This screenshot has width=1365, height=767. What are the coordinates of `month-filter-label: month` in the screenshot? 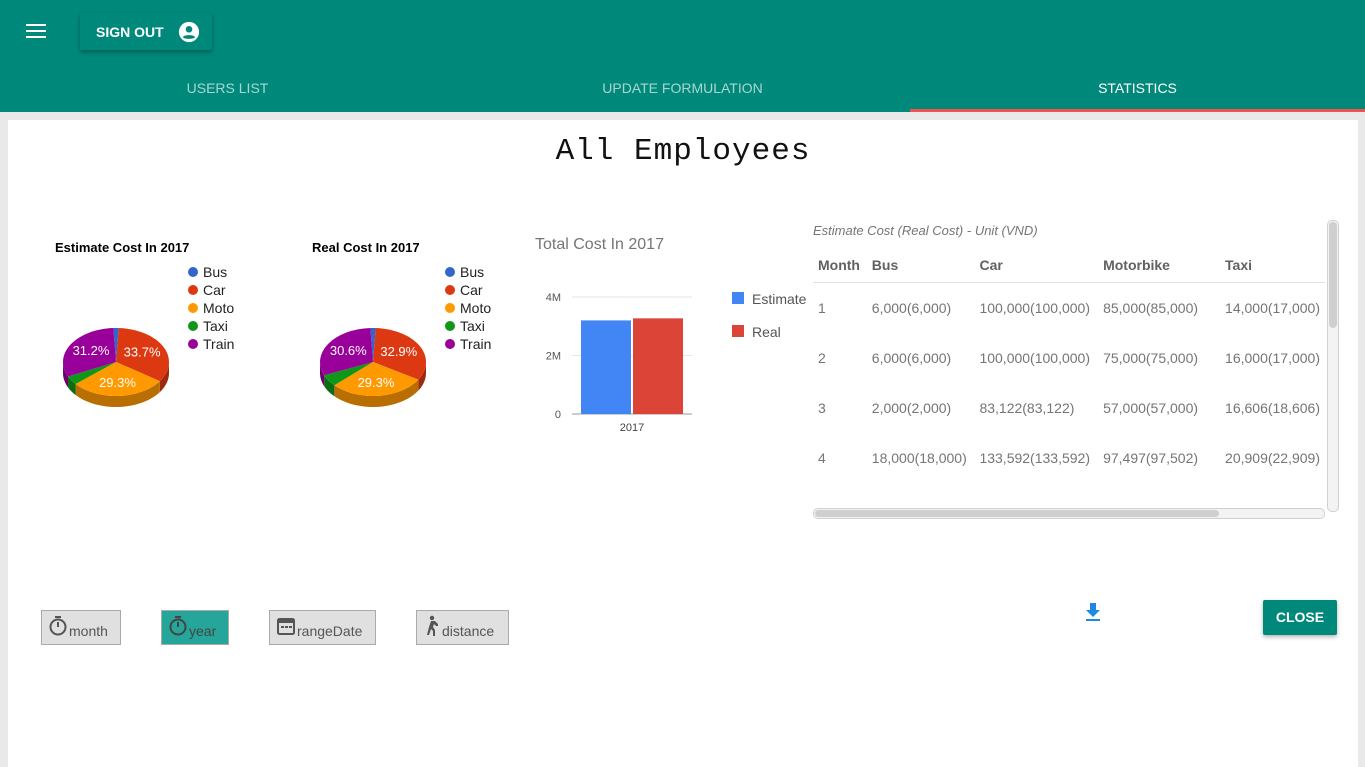 It's located at (88, 631).